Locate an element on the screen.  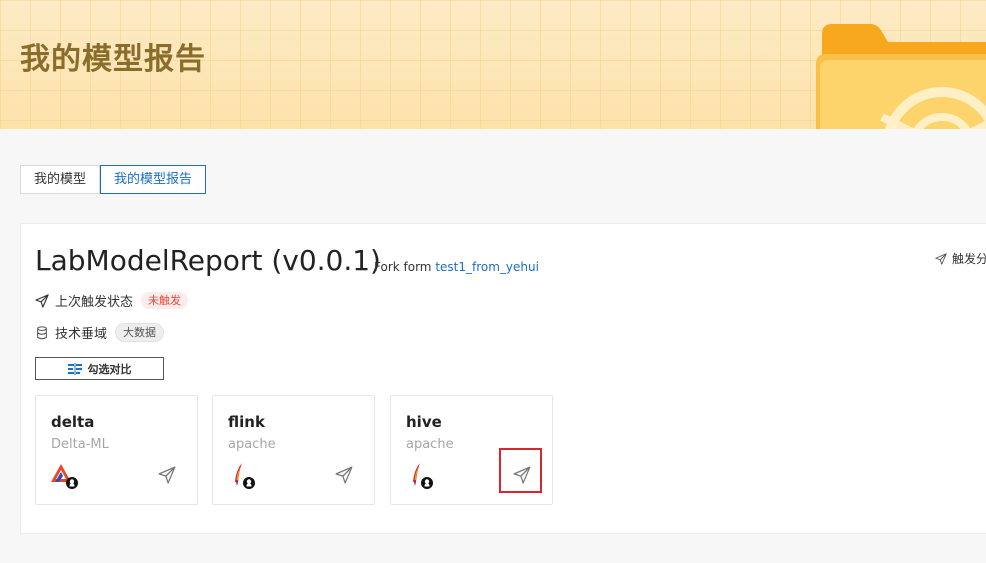
last-trigger-row: 上次触发状态 未触发 is located at coordinates (112, 300).